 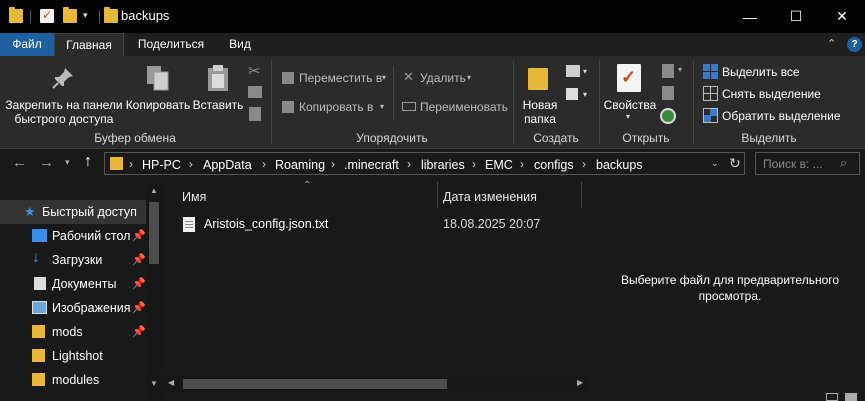 I want to click on scroll-left-icon: ◀, so click(x=171, y=382).